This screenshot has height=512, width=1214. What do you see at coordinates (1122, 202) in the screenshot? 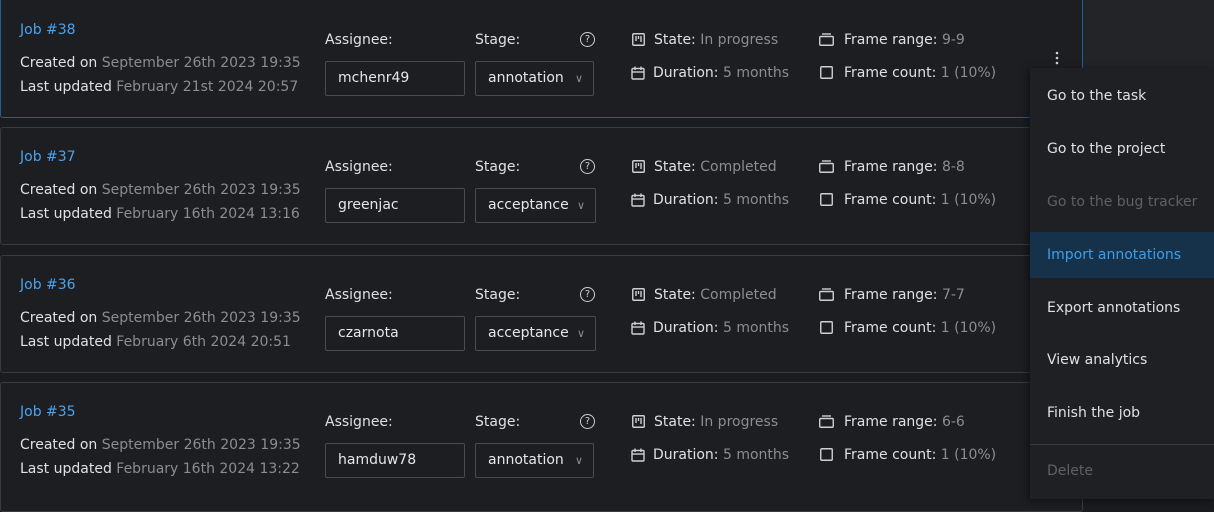
I see `menu-item-go-to-bug-tracker: Go to the bug tracker` at bounding box center [1122, 202].